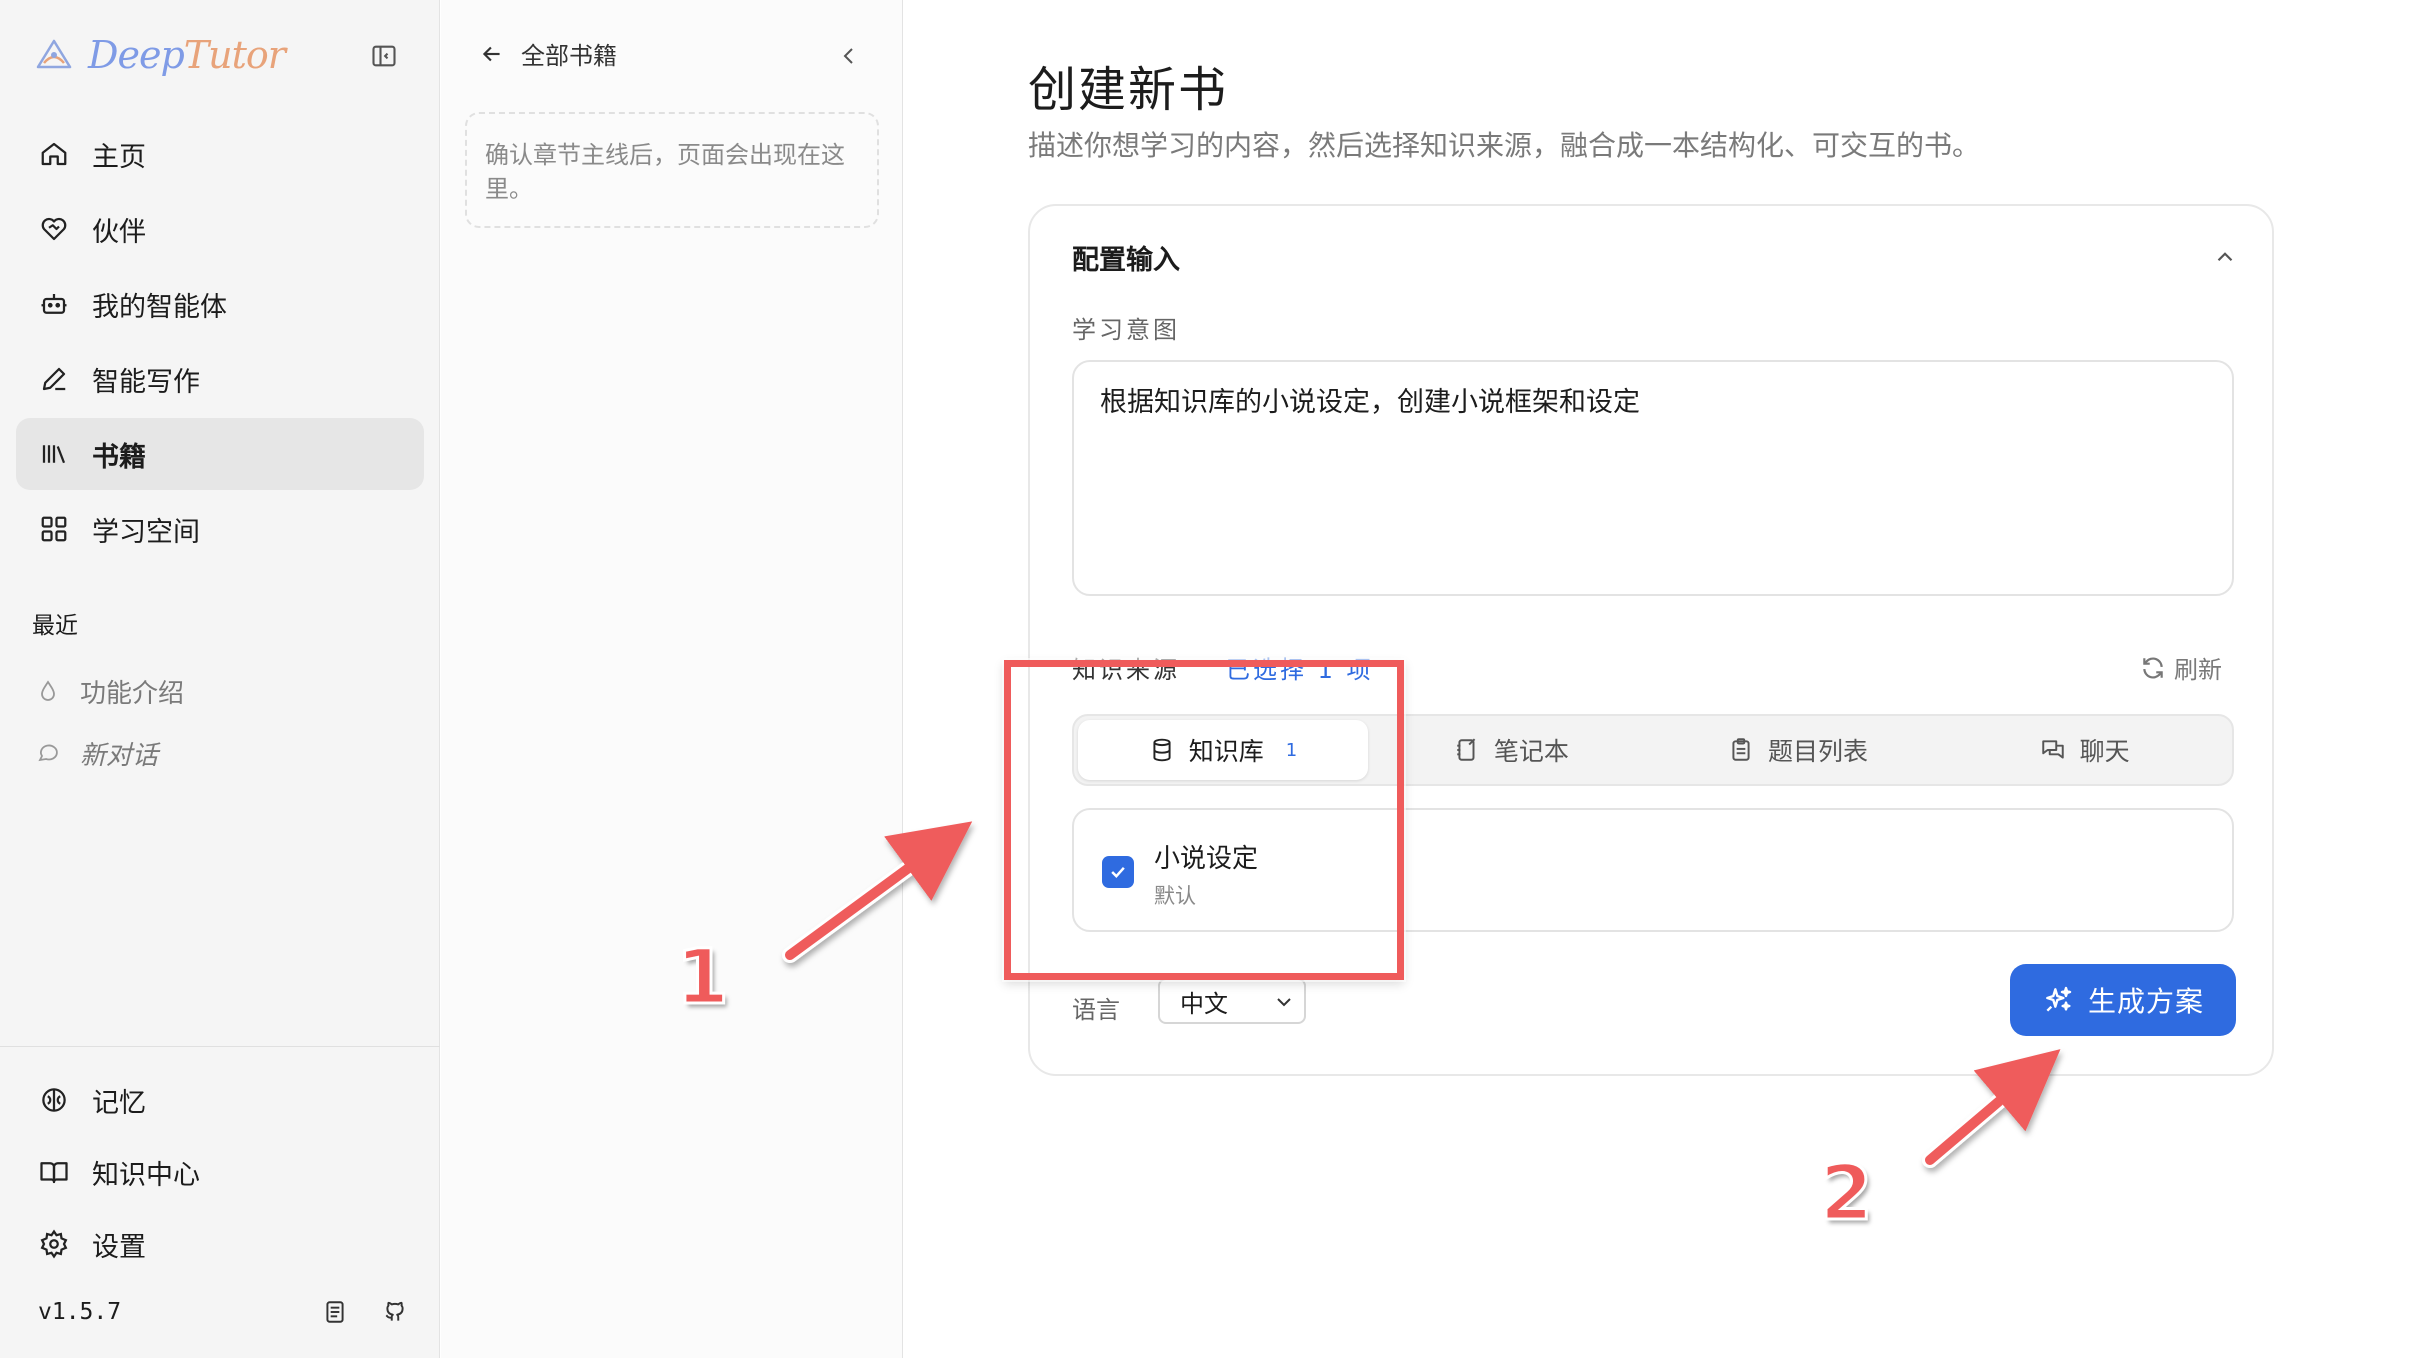 The height and width of the screenshot is (1358, 2422). Describe the element at coordinates (220, 379) in the screenshot. I see `nav-item-smart-writing: 智能写作` at that location.